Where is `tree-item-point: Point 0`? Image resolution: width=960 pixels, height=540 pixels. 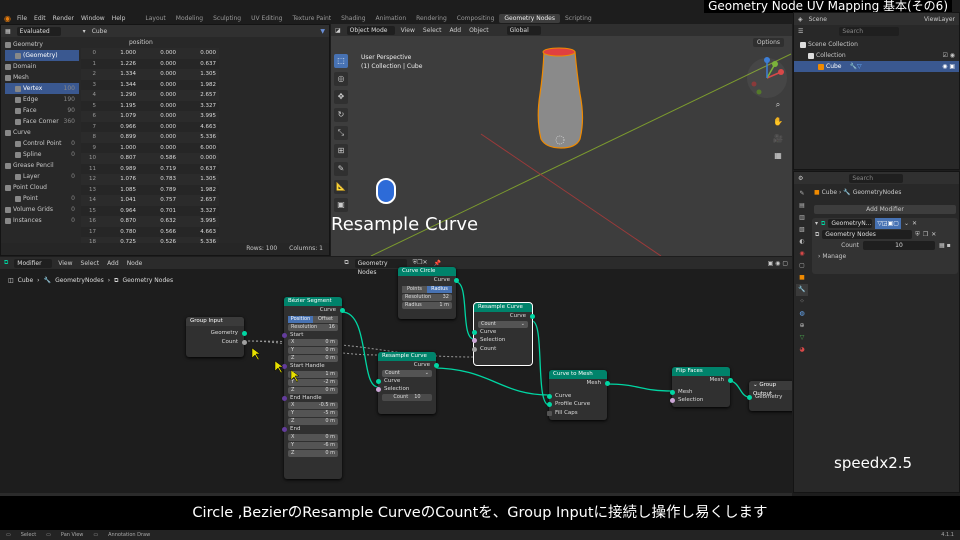 tree-item-point: Point 0 is located at coordinates (42, 198).